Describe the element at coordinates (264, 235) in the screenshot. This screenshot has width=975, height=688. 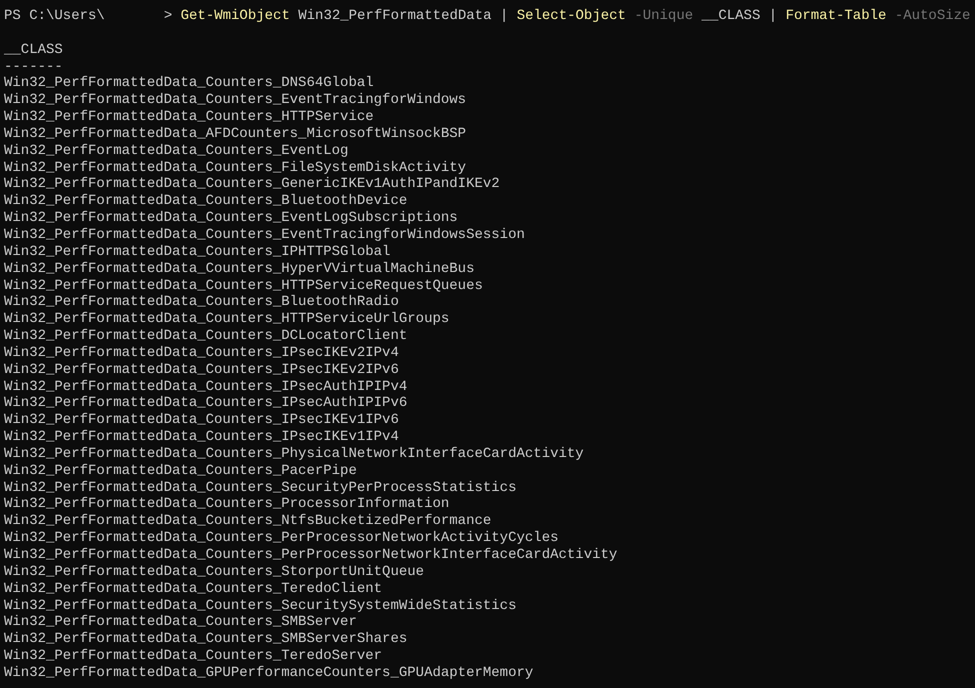
I see `table-cell: Win32_PerfFormattedData_Counters_EventTracingforWindowsSession` at that location.